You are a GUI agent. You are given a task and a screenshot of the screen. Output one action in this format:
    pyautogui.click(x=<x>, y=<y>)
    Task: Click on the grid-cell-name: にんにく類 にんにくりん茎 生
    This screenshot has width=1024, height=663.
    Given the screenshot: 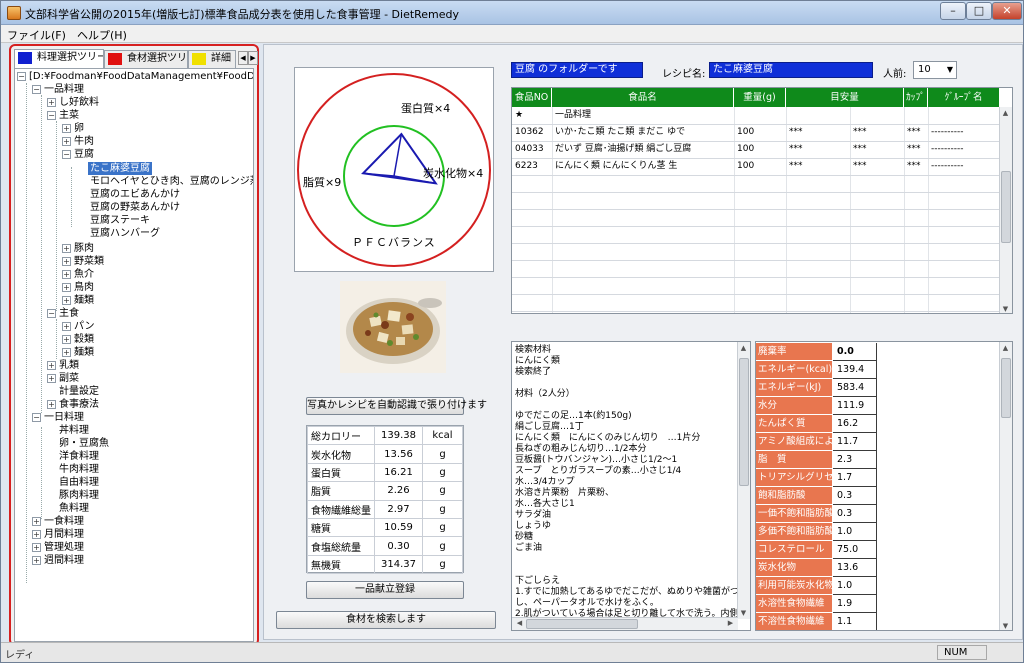 What is the action you would take?
    pyautogui.click(x=643, y=166)
    